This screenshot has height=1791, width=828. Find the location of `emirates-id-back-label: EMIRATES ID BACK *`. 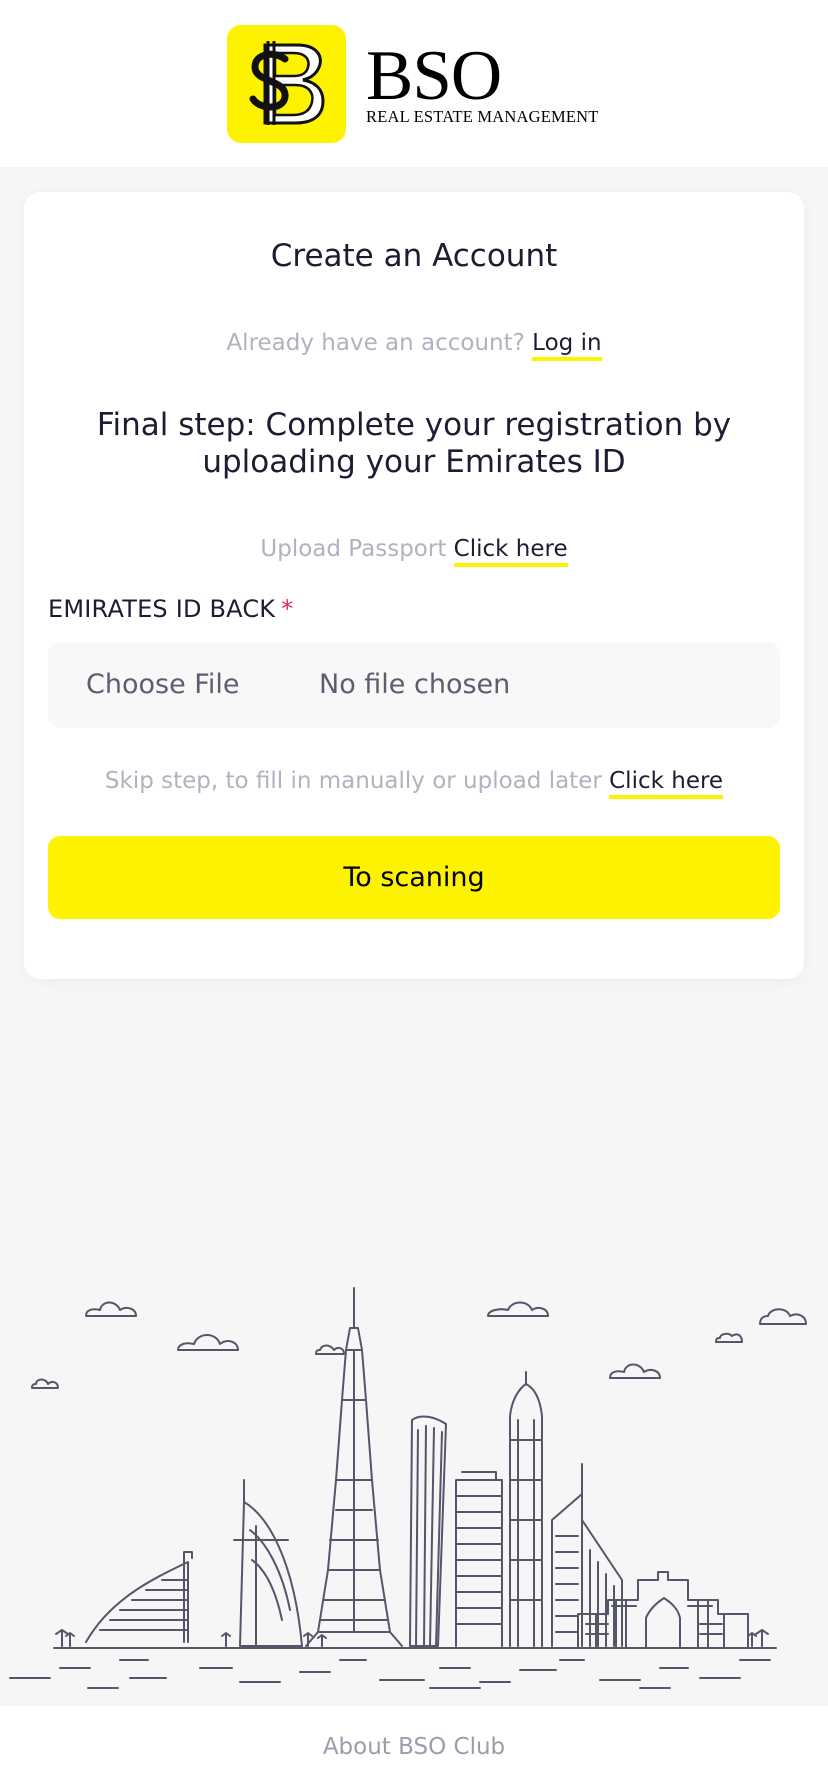

emirates-id-back-label: EMIRATES ID BACK * is located at coordinates (170, 609).